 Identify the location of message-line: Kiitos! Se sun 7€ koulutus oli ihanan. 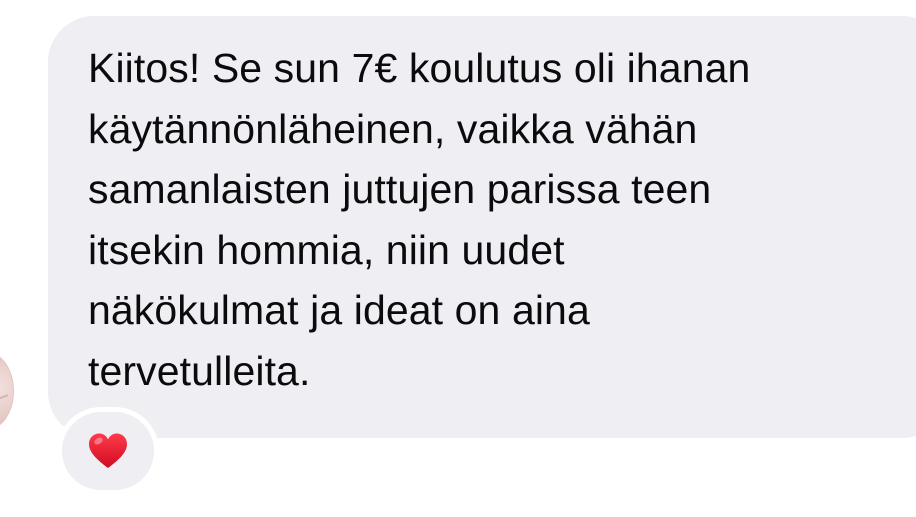
(419, 68).